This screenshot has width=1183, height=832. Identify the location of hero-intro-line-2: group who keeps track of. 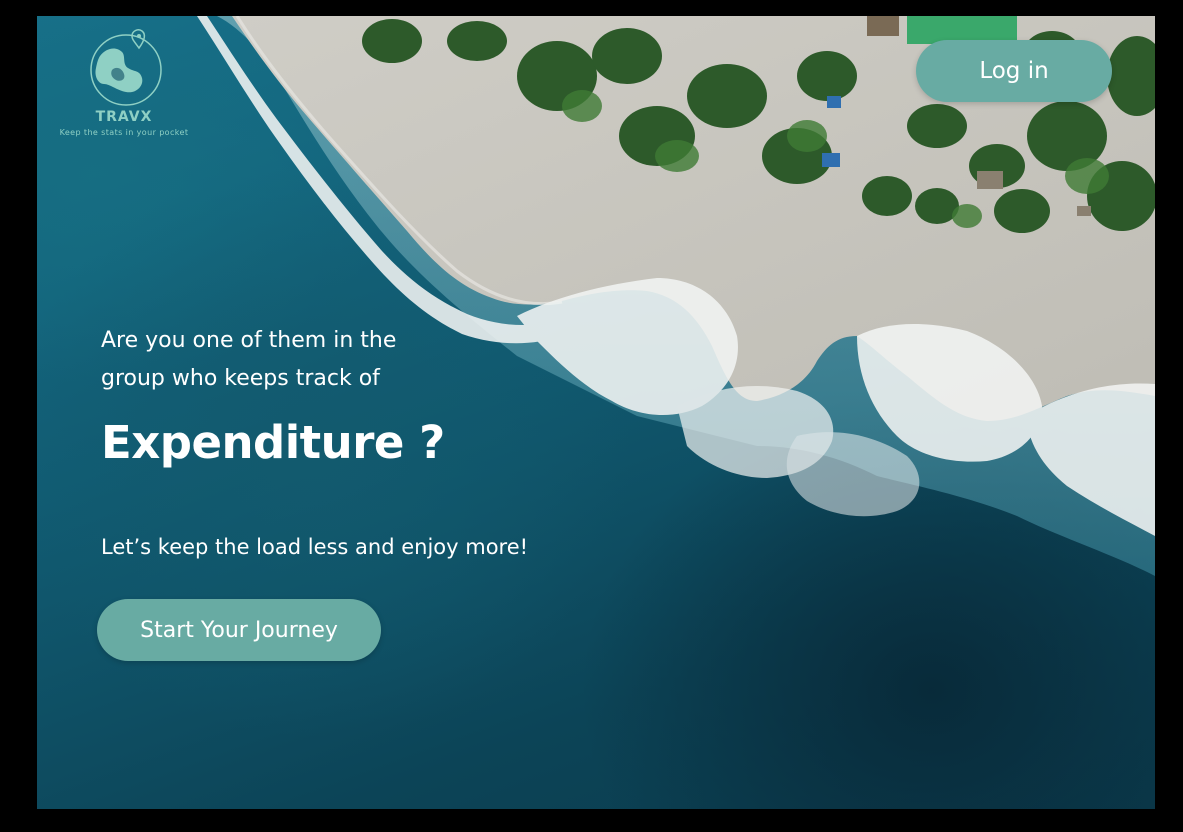
(240, 378).